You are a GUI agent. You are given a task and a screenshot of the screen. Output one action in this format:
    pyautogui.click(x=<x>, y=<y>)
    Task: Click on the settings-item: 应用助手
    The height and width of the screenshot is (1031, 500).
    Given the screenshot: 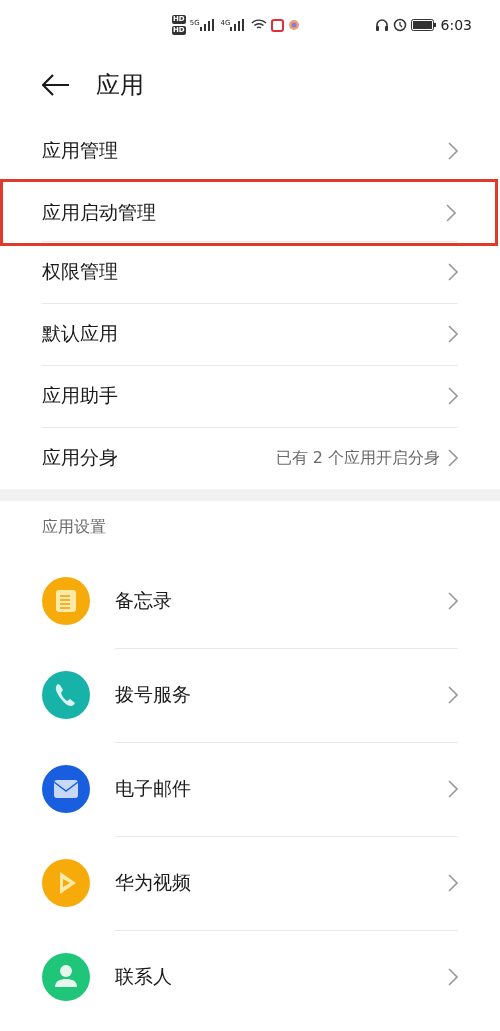 What is the action you would take?
    pyautogui.click(x=250, y=396)
    